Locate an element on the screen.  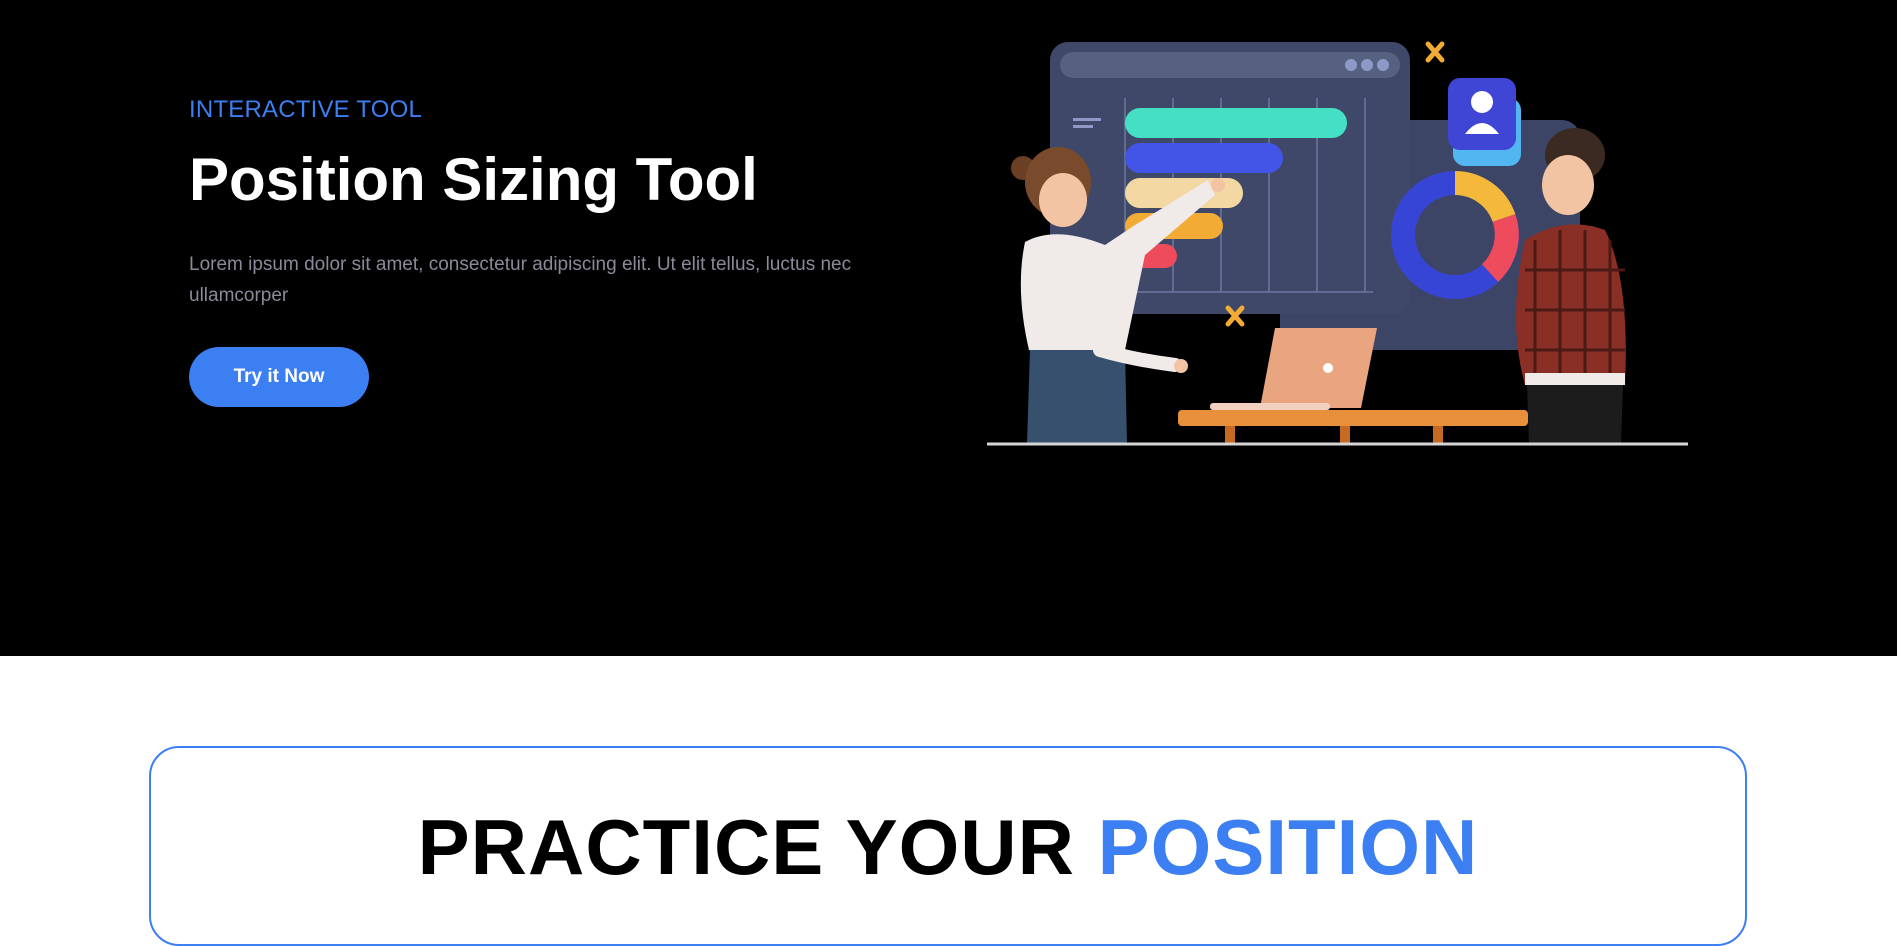
sparkle-icon is located at coordinates (1435, 52).